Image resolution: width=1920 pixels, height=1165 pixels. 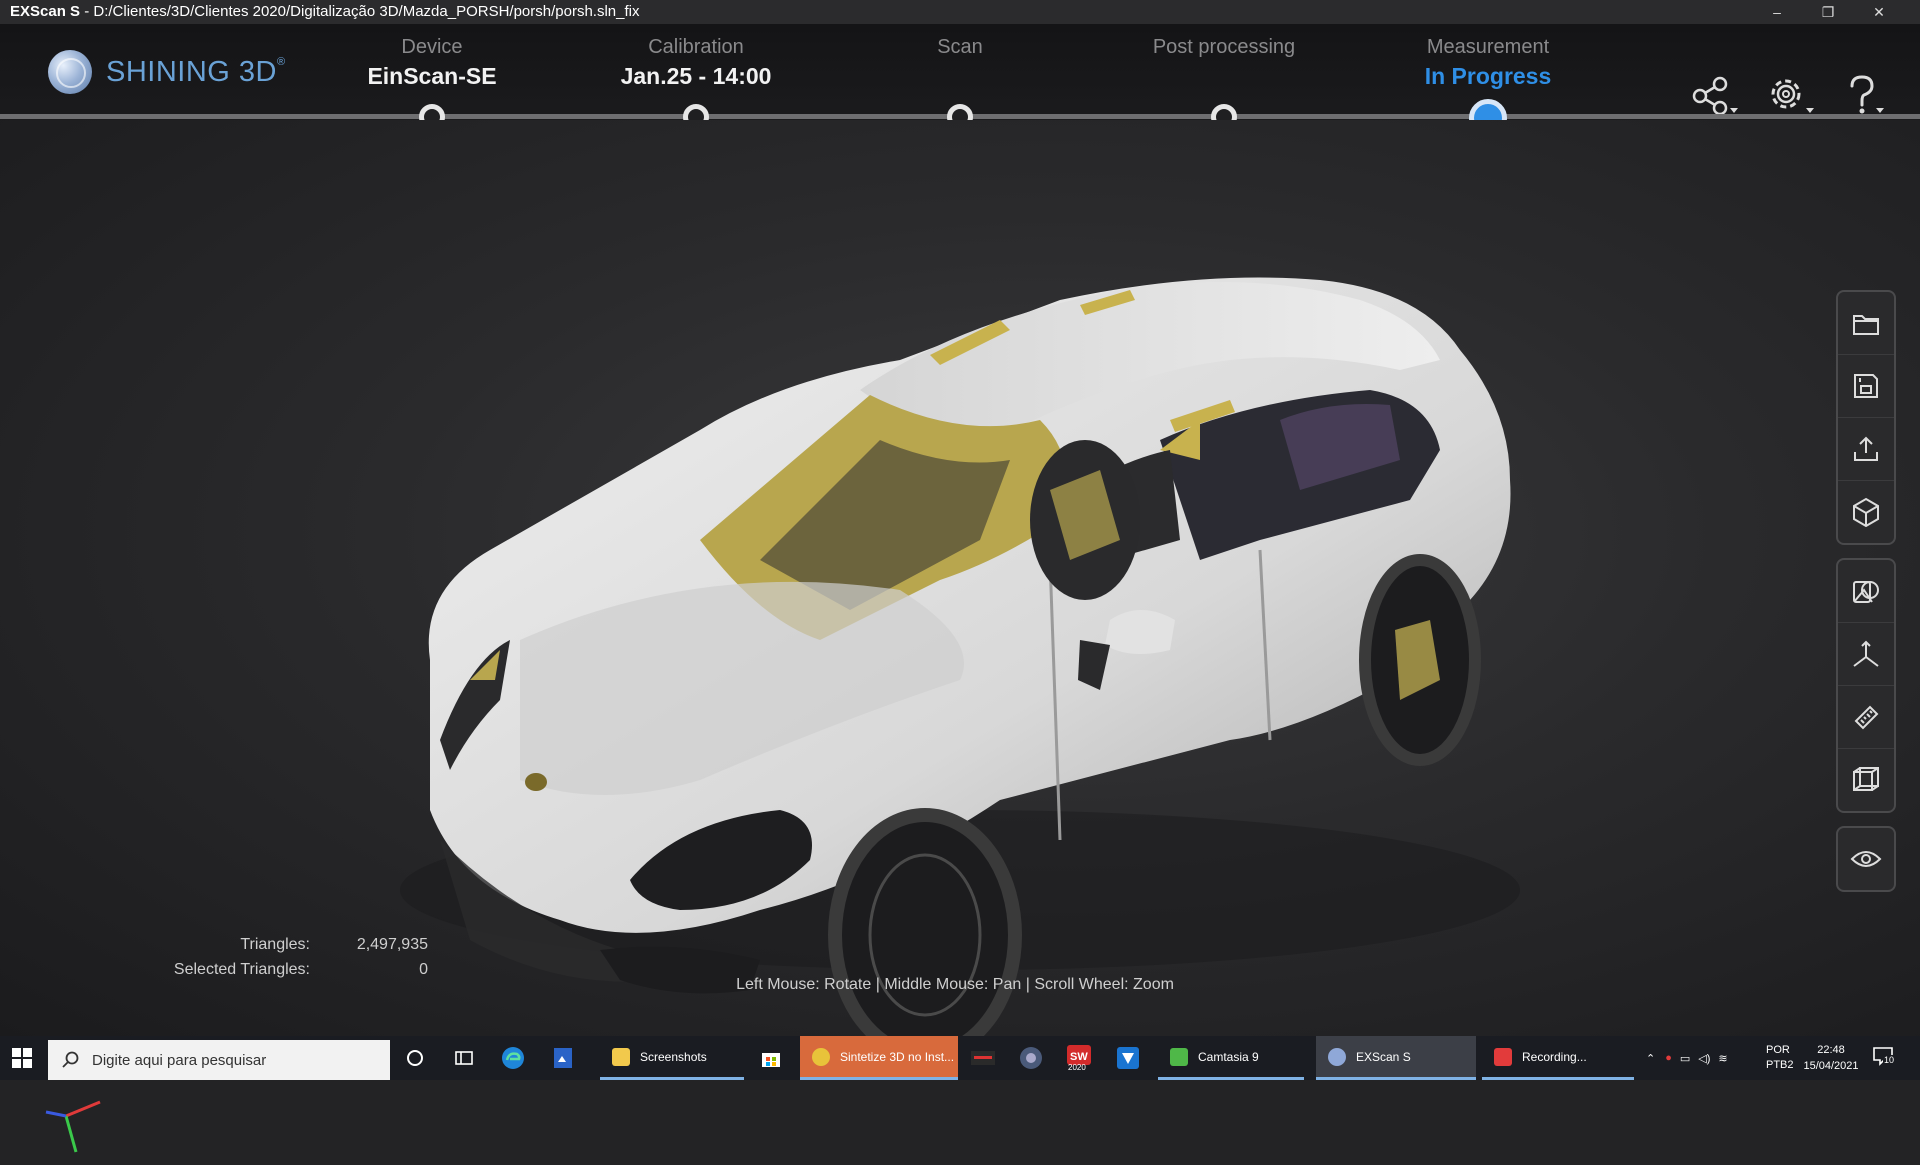 What do you see at coordinates (75, 1127) in the screenshot?
I see `orientation-axes-icon` at bounding box center [75, 1127].